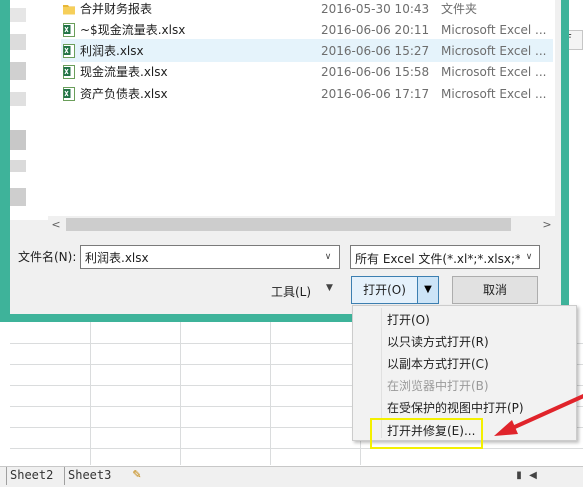 The height and width of the screenshot is (487, 583). Describe the element at coordinates (124, 94) in the screenshot. I see `file-name: 资产负债表.xlsx` at that location.